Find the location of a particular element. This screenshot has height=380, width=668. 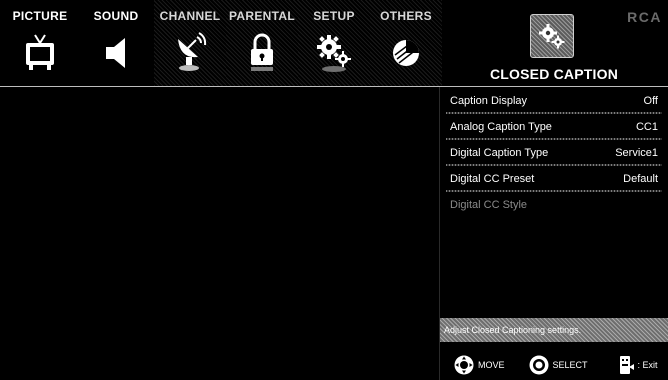

setting-digital-caption-type: Digital Caption Type Service1 is located at coordinates (554, 153).